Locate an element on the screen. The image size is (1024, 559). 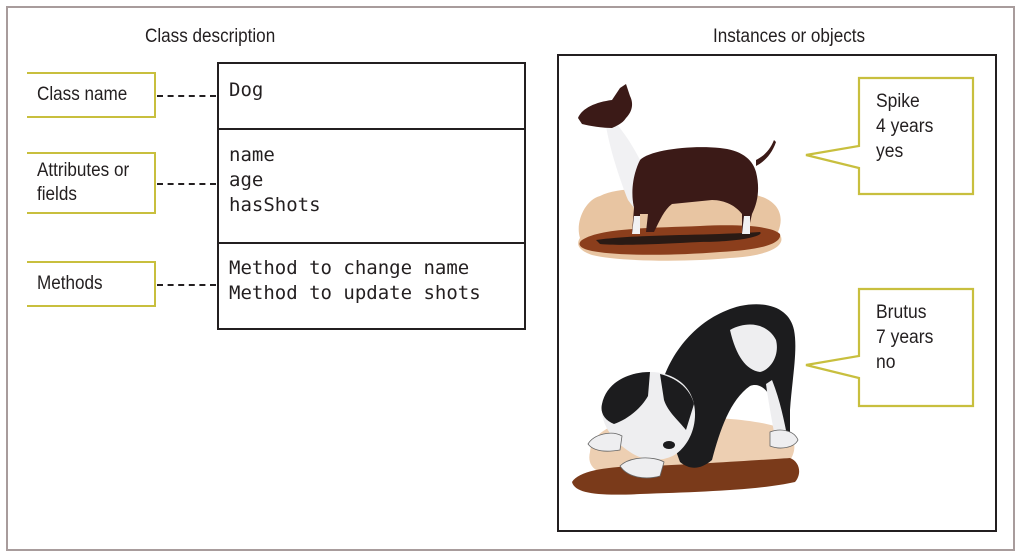
dog-tail is located at coordinates (766, 153).